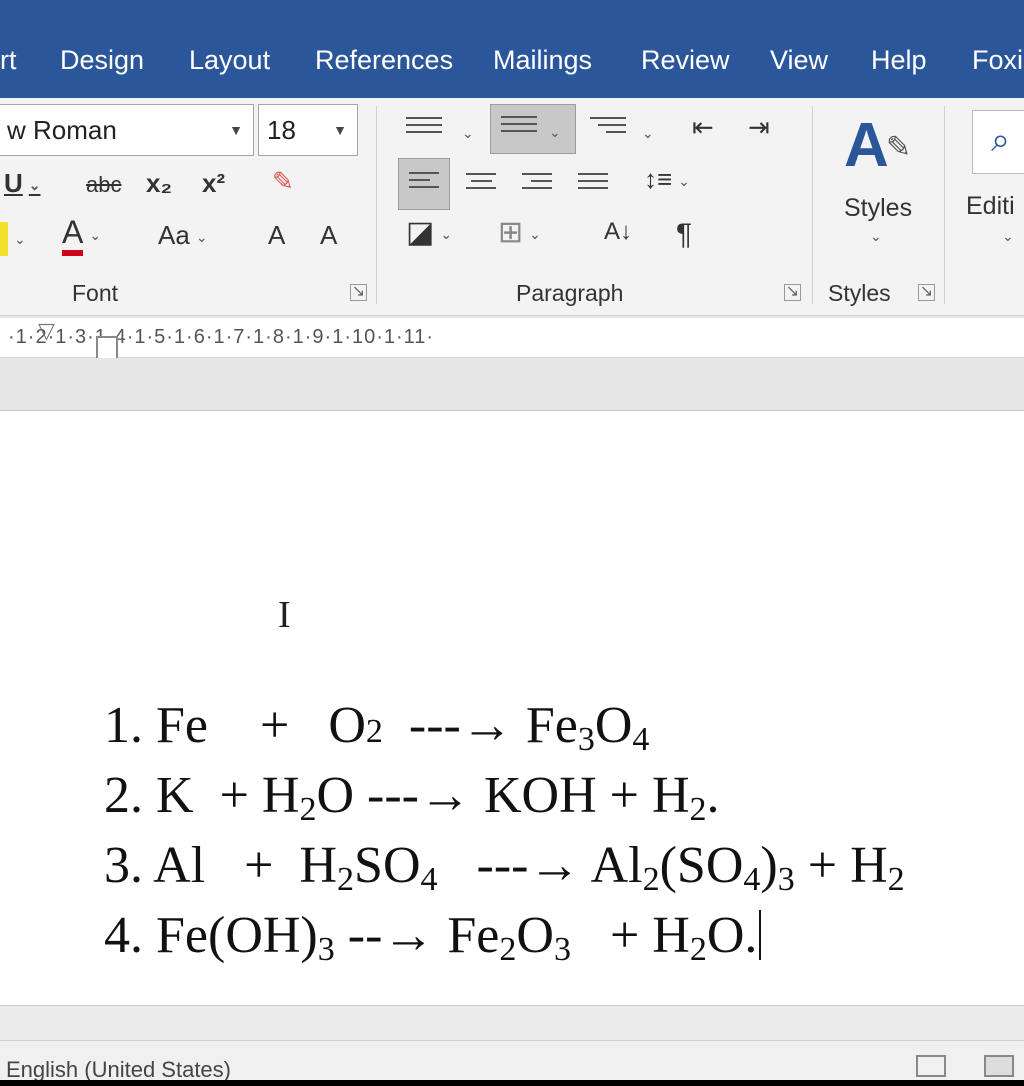 This screenshot has width=1024, height=1086. I want to click on screen-edge, so click(512, 1083).